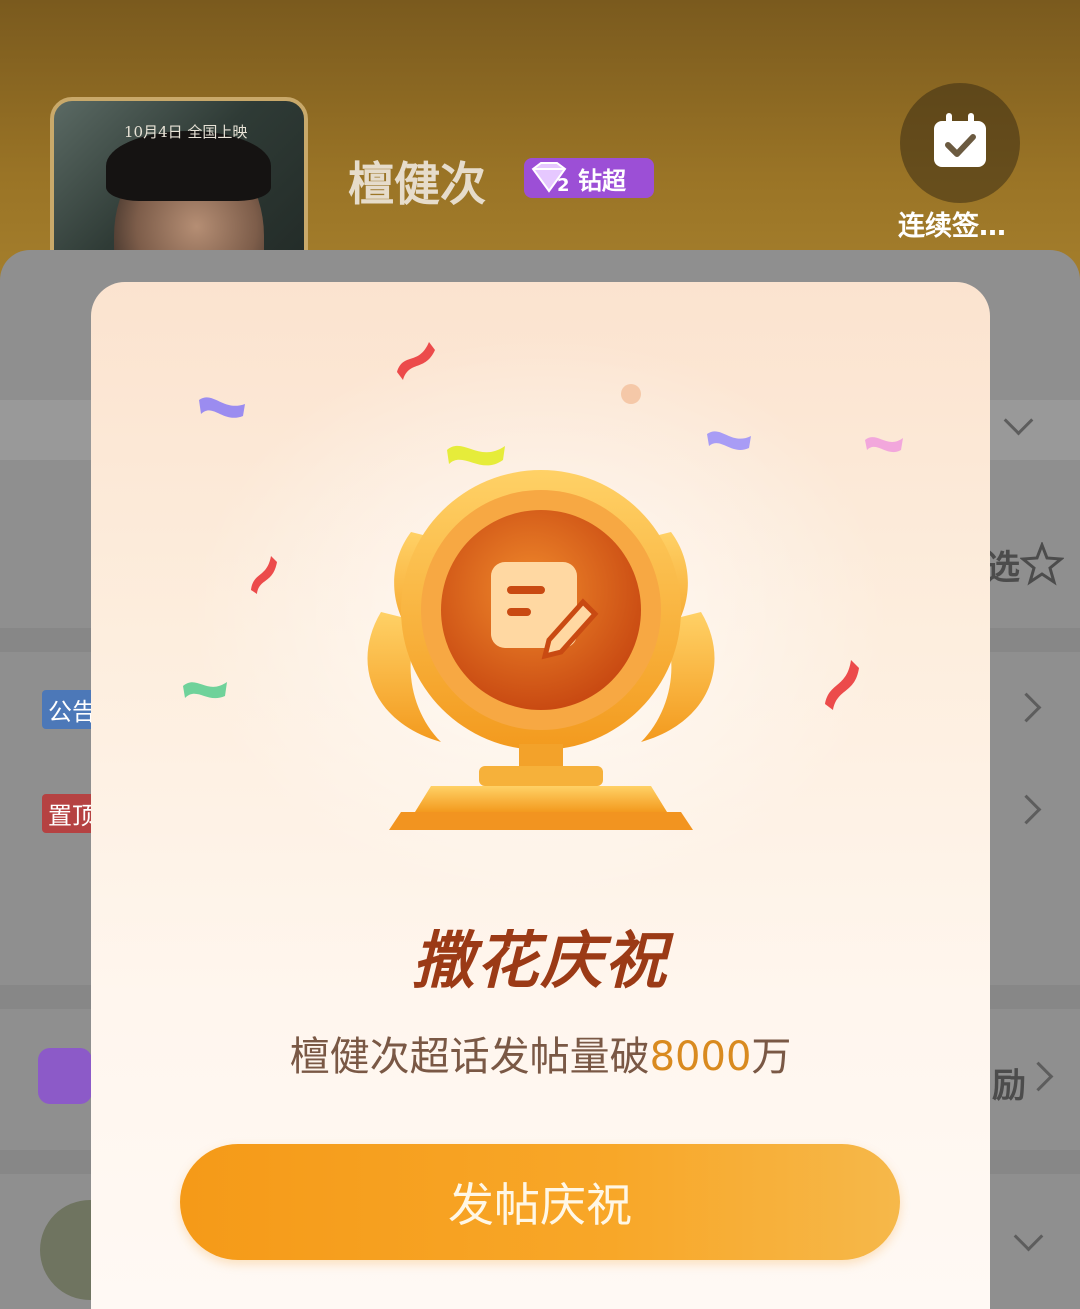  I want to click on star-icon, so click(1042, 565).